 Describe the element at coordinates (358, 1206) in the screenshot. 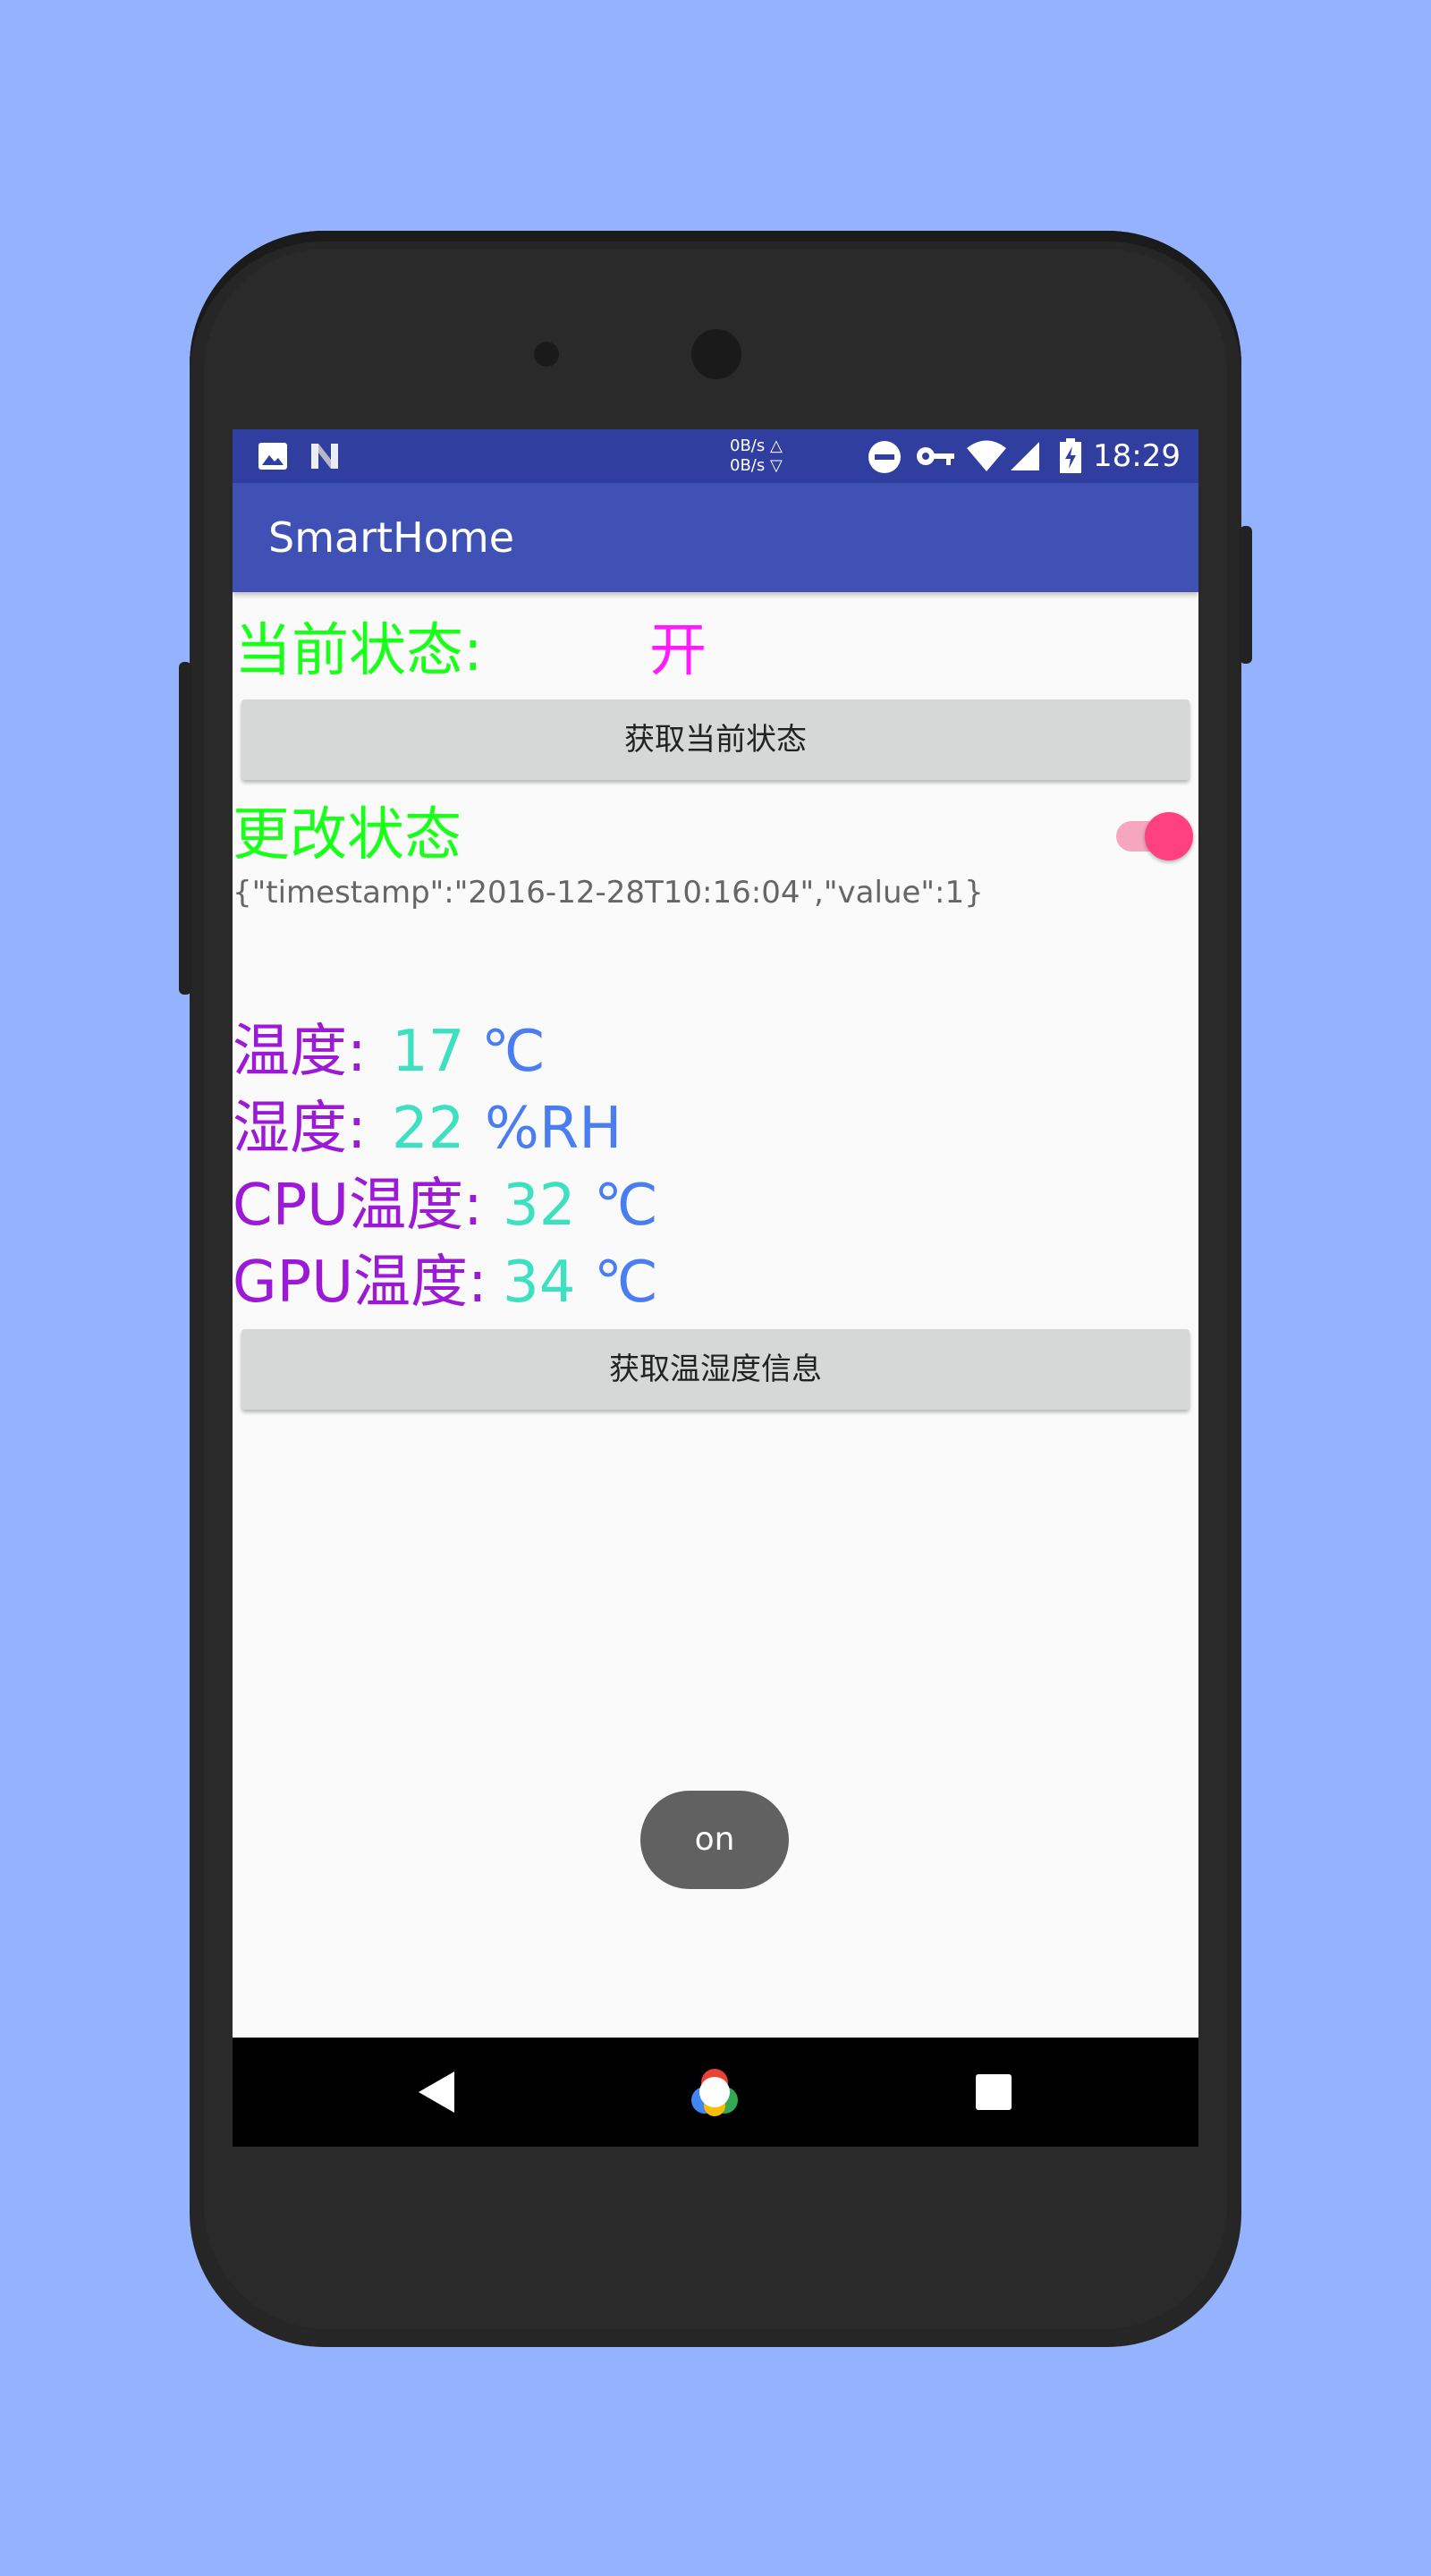

I see `sensor-label: CPU温度:` at that location.